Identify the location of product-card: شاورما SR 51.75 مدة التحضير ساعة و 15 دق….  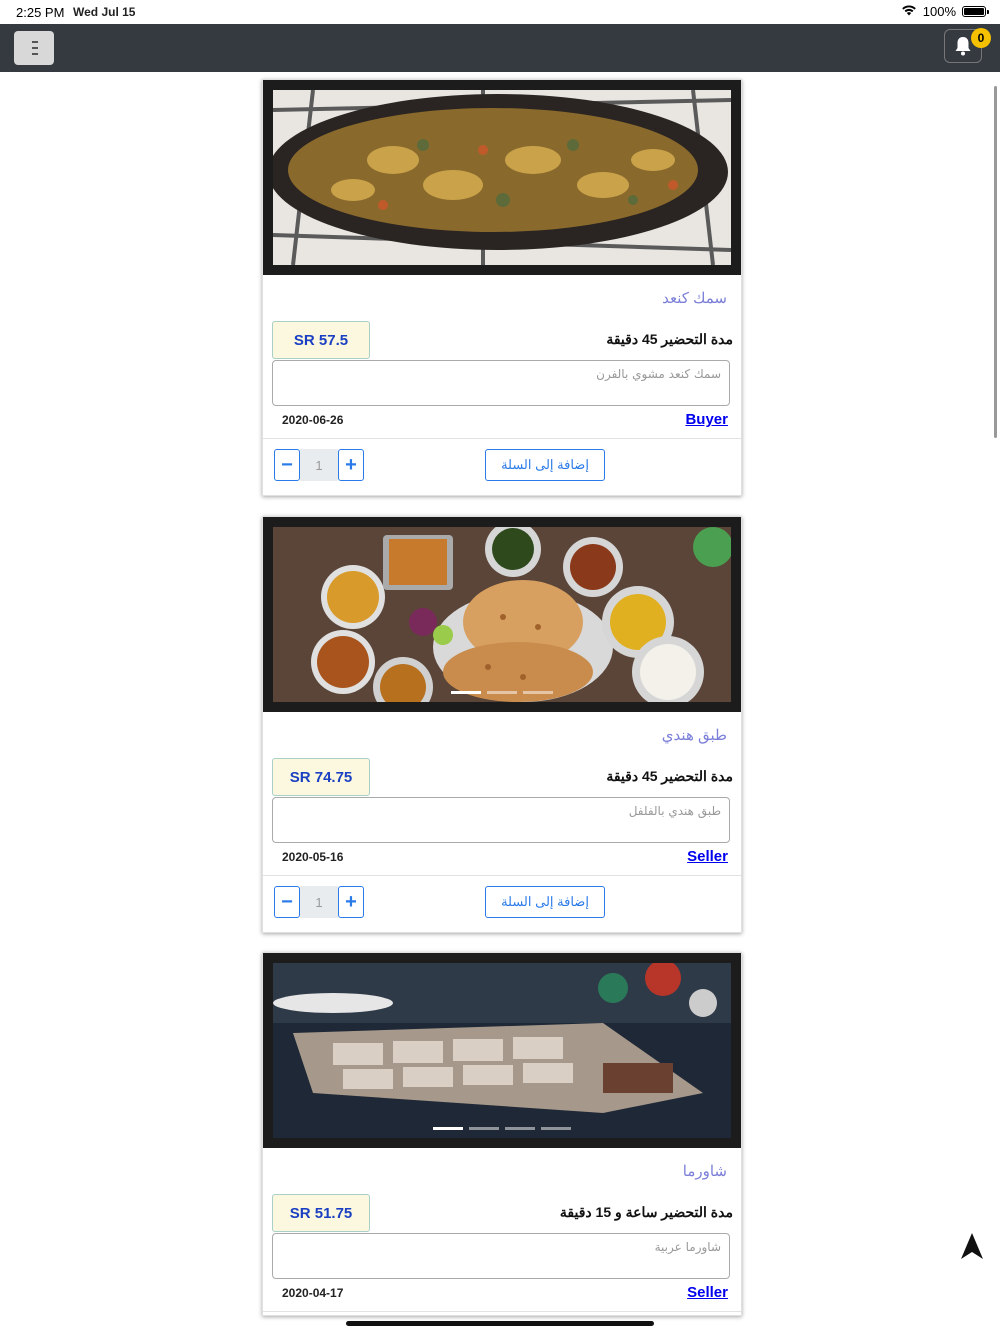
(502, 1134).